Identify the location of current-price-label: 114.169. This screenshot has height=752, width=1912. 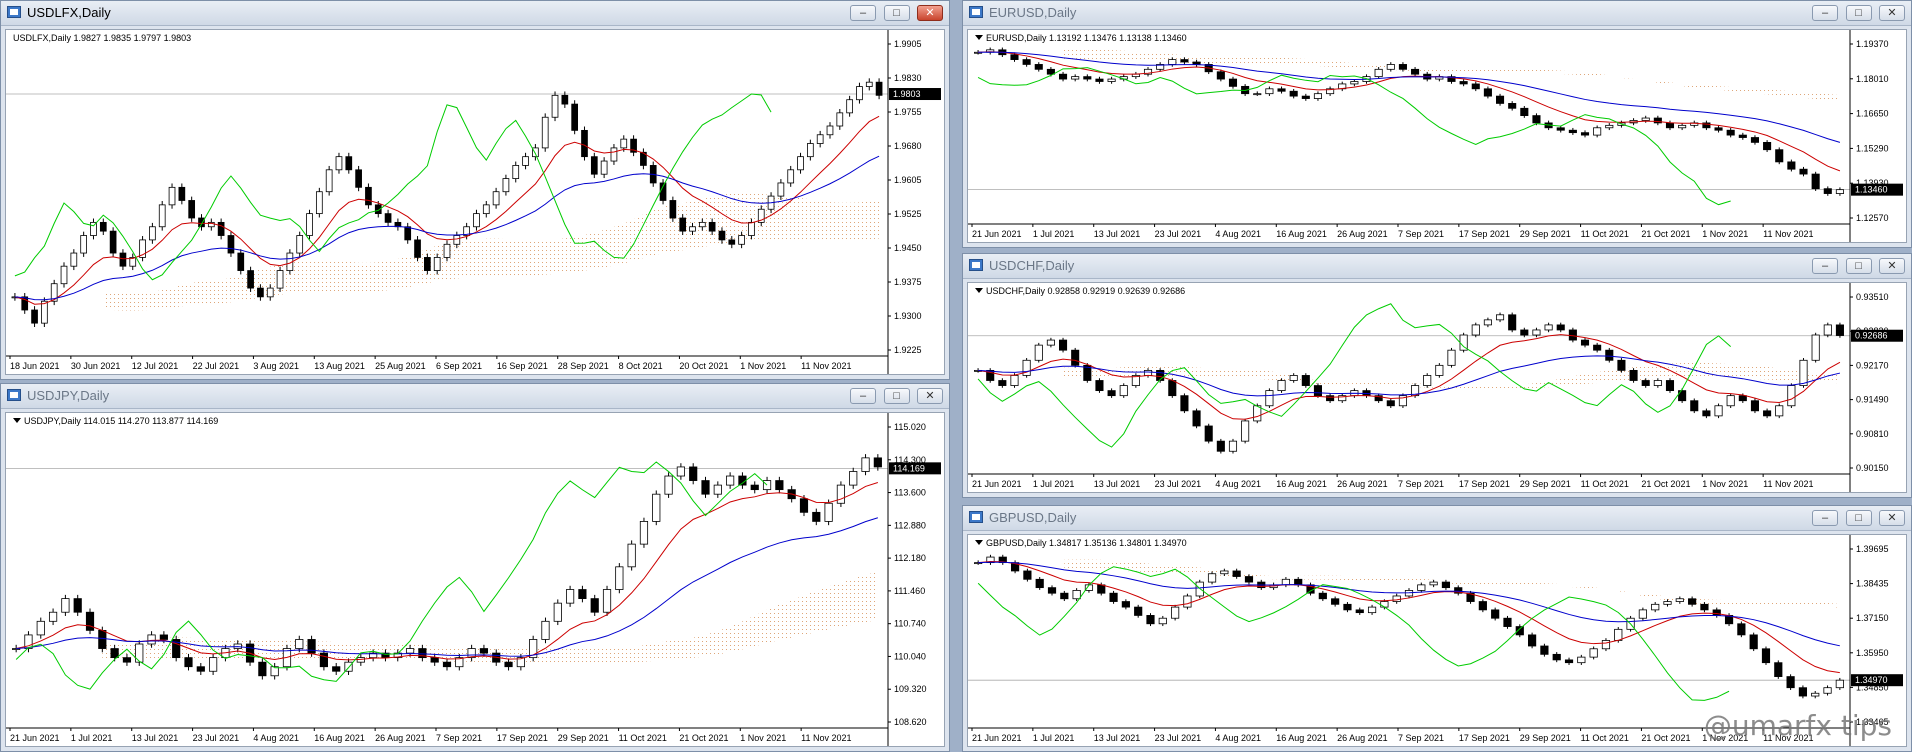
(909, 468).